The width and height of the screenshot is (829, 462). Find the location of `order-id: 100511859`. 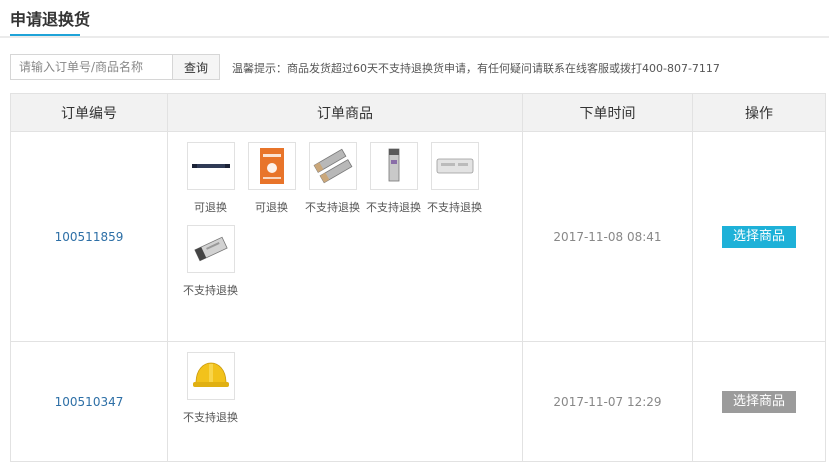

order-id: 100511859 is located at coordinates (89, 236).